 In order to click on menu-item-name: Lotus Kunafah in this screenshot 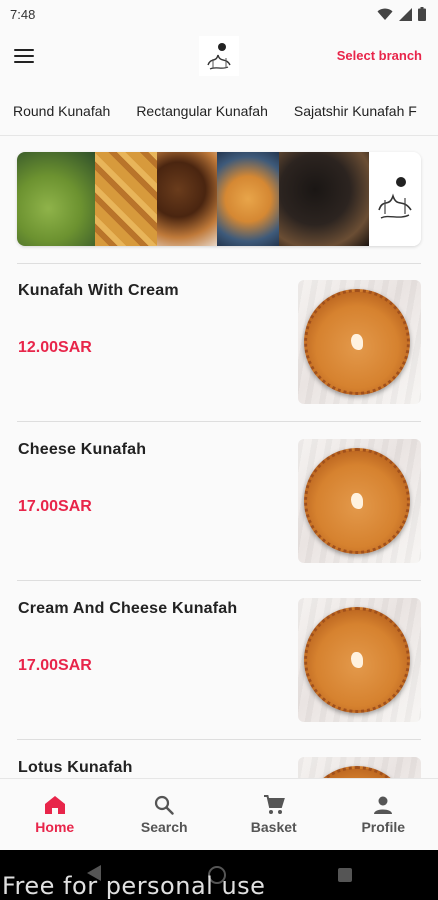, I will do `click(75, 767)`.